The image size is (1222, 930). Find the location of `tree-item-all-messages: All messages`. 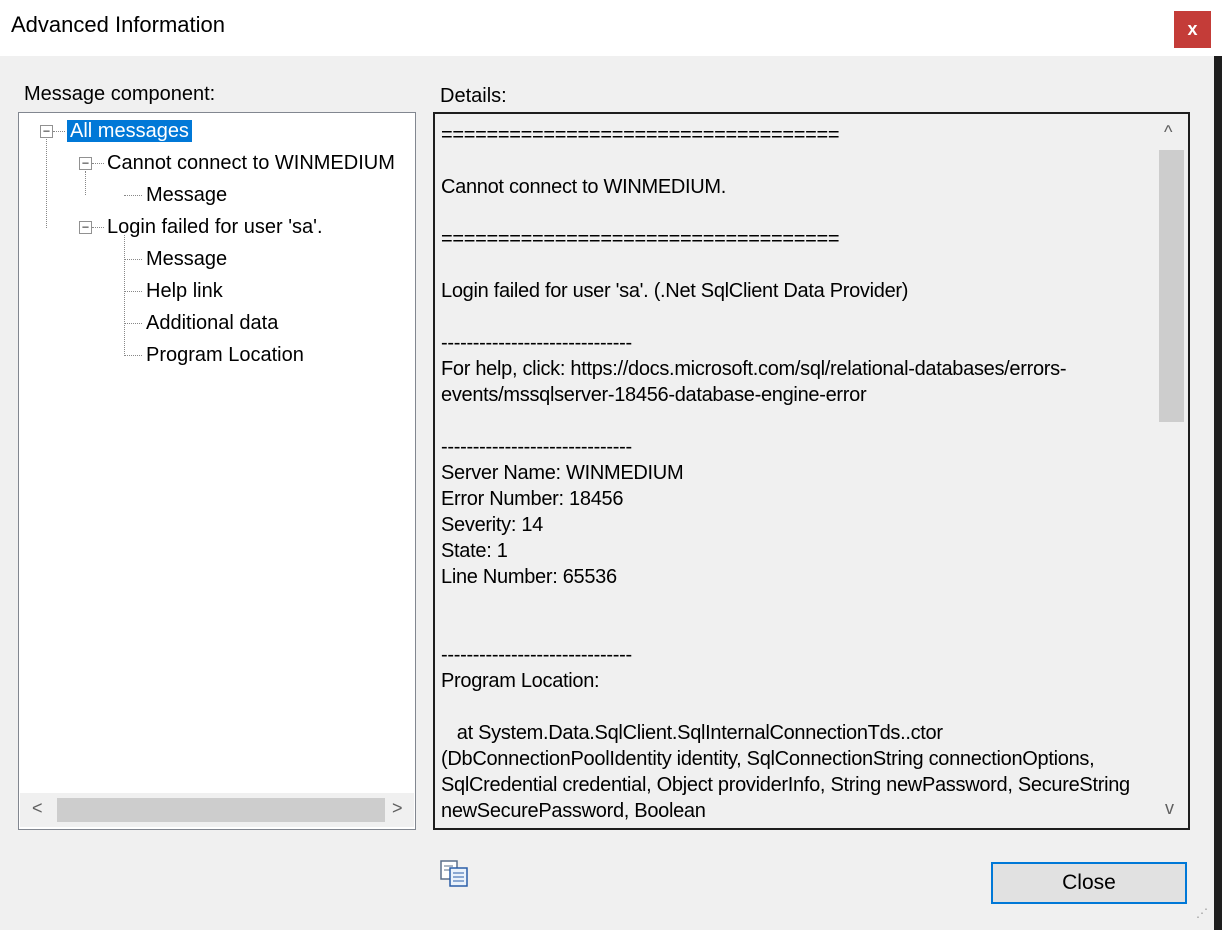

tree-item-all-messages: All messages is located at coordinates (129, 131).